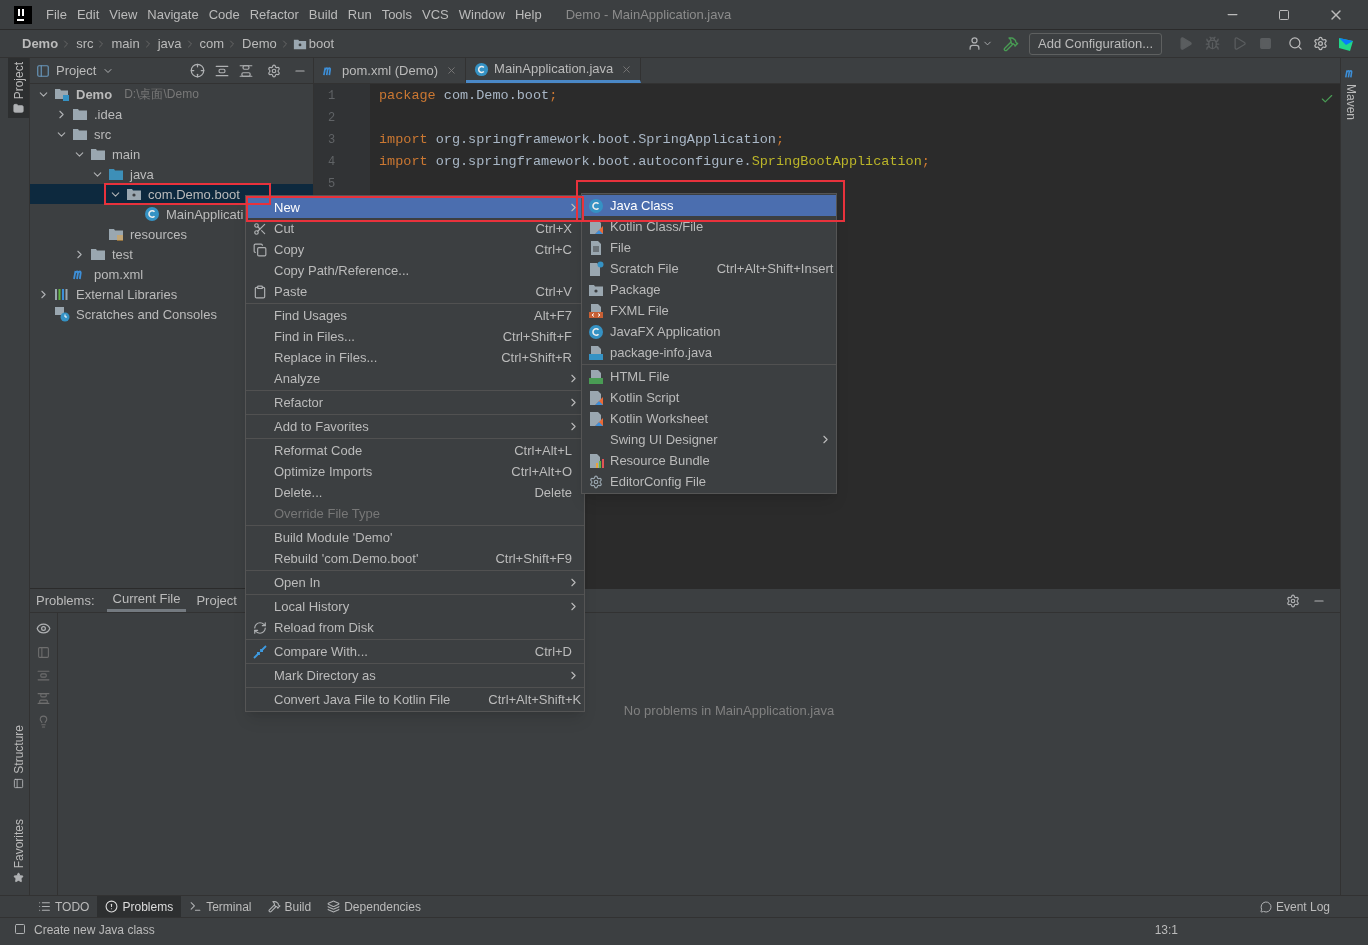 The width and height of the screenshot is (1368, 945). I want to click on menu-bar-item: Help, so click(528, 14).